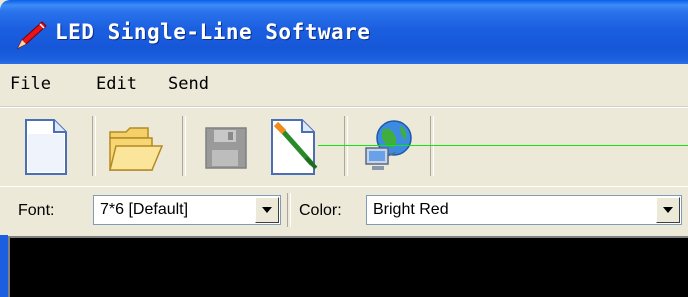  What do you see at coordinates (524, 210) in the screenshot?
I see `color-select: Bright Red` at bounding box center [524, 210].